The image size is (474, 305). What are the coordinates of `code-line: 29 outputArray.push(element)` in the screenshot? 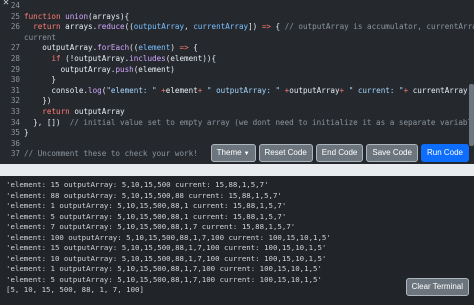 It's located at (87, 70).